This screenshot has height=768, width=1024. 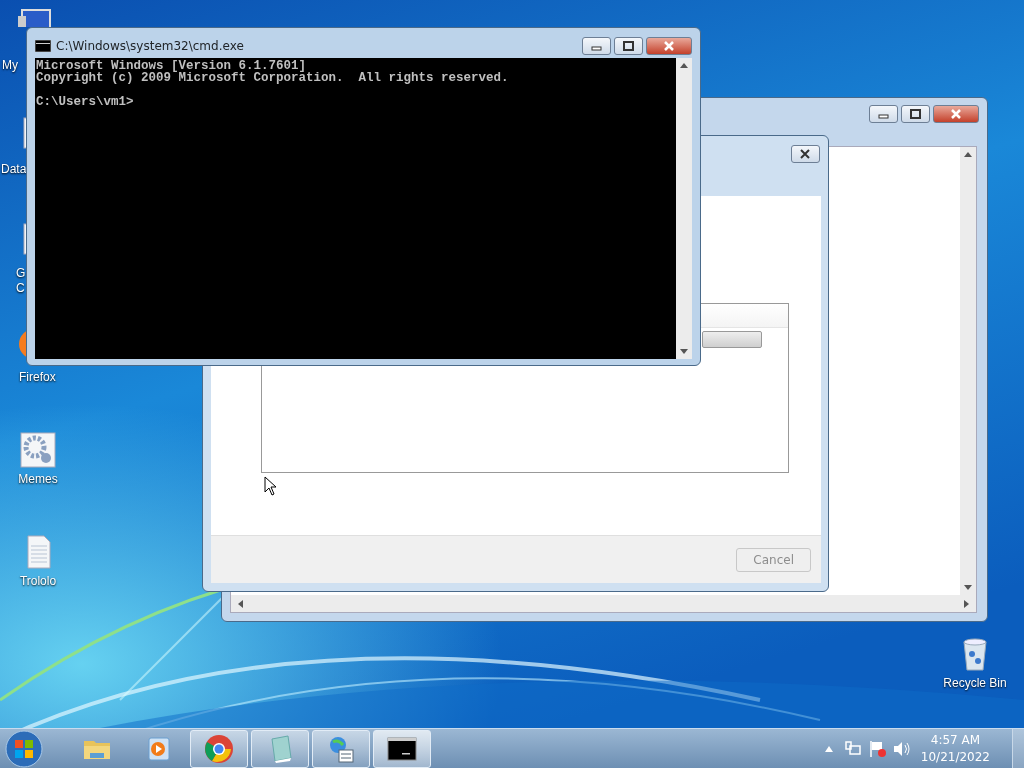 What do you see at coordinates (171, 66) in the screenshot?
I see `console-line: Microsoft Windows [Version 6.1.7601]` at bounding box center [171, 66].